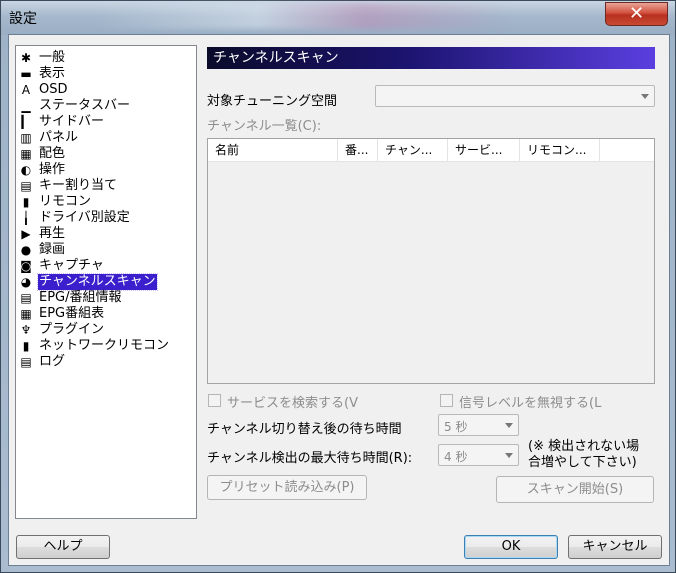  I want to click on tree-item-label: ステータスバー, so click(85, 105).